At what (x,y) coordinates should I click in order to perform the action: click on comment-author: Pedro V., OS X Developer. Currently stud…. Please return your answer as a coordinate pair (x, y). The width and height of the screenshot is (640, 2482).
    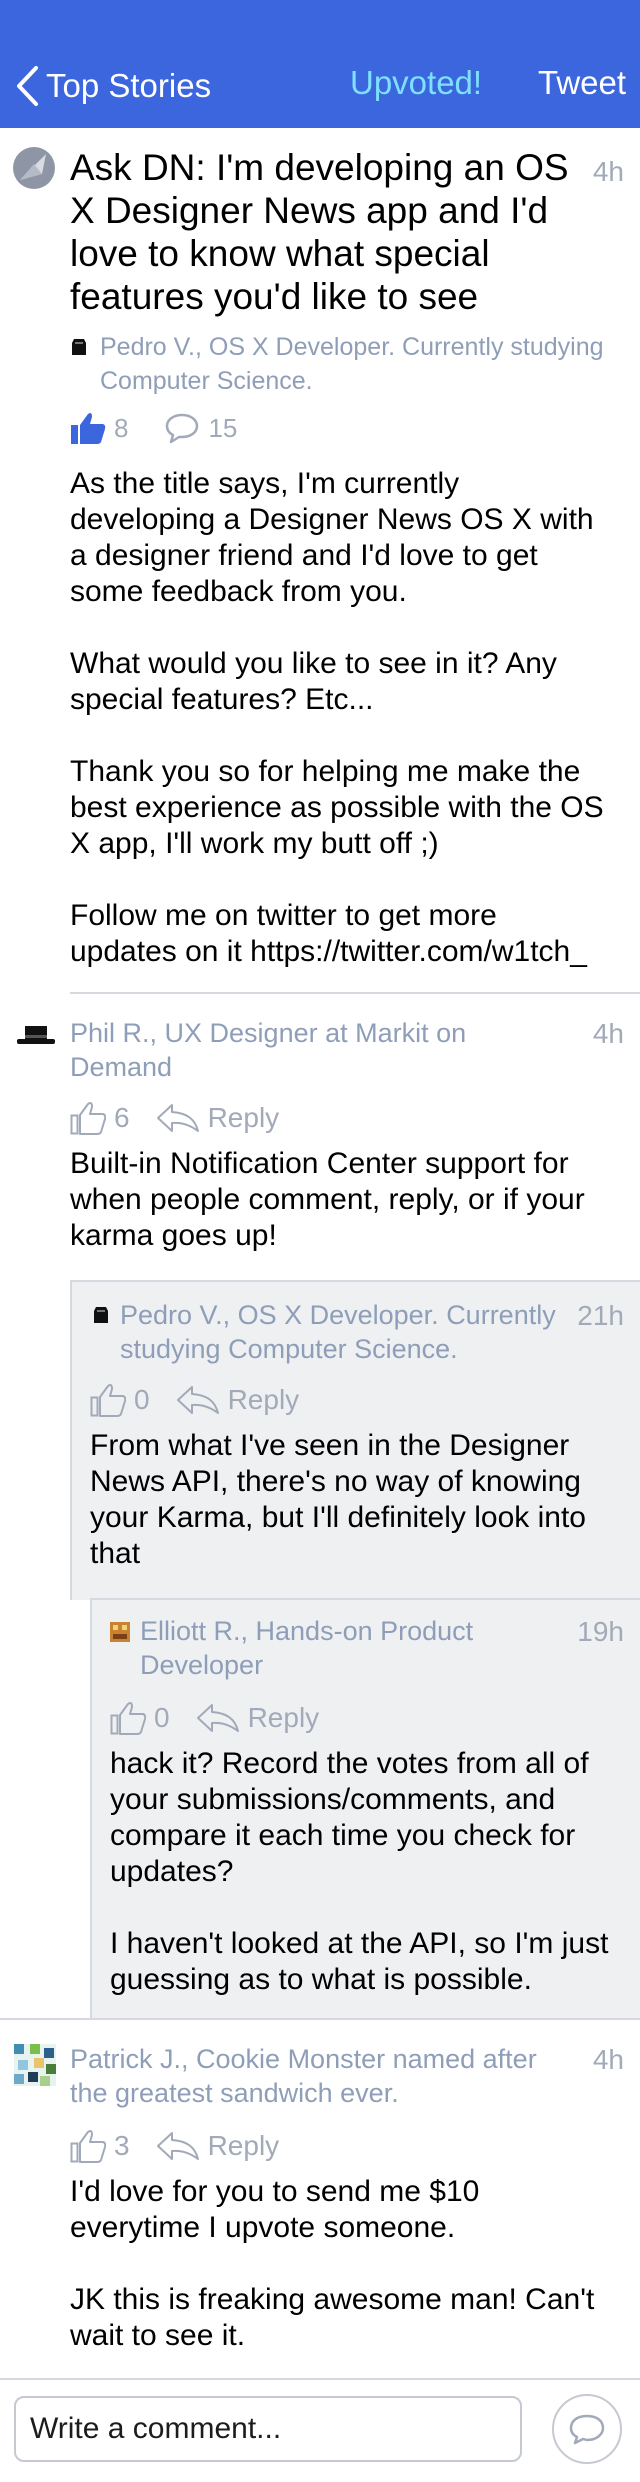
    Looking at the image, I should click on (340, 1332).